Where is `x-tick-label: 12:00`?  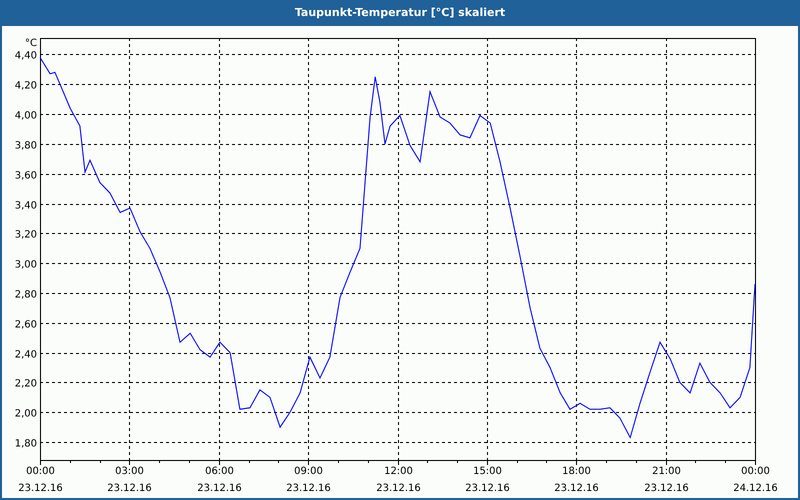 x-tick-label: 12:00 is located at coordinates (398, 471).